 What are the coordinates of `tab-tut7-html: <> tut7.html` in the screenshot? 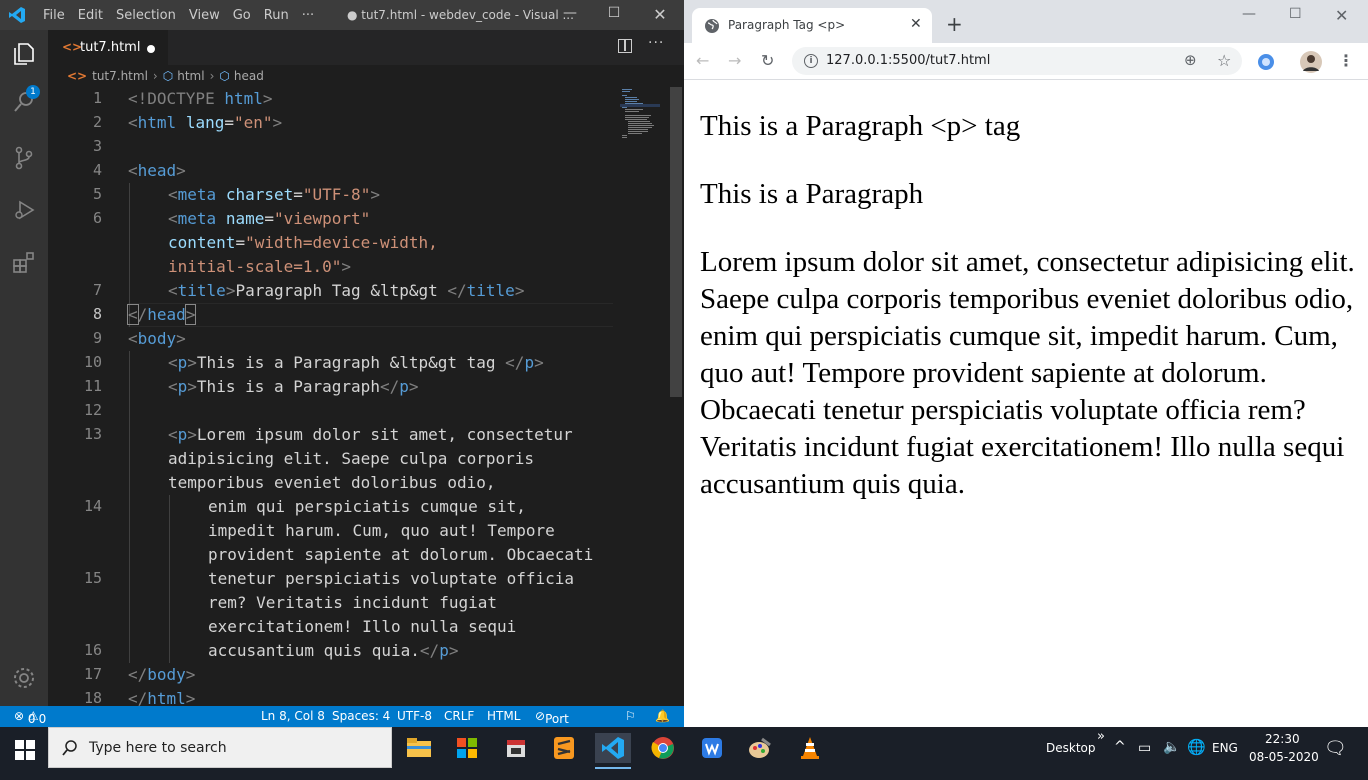 It's located at (108, 47).